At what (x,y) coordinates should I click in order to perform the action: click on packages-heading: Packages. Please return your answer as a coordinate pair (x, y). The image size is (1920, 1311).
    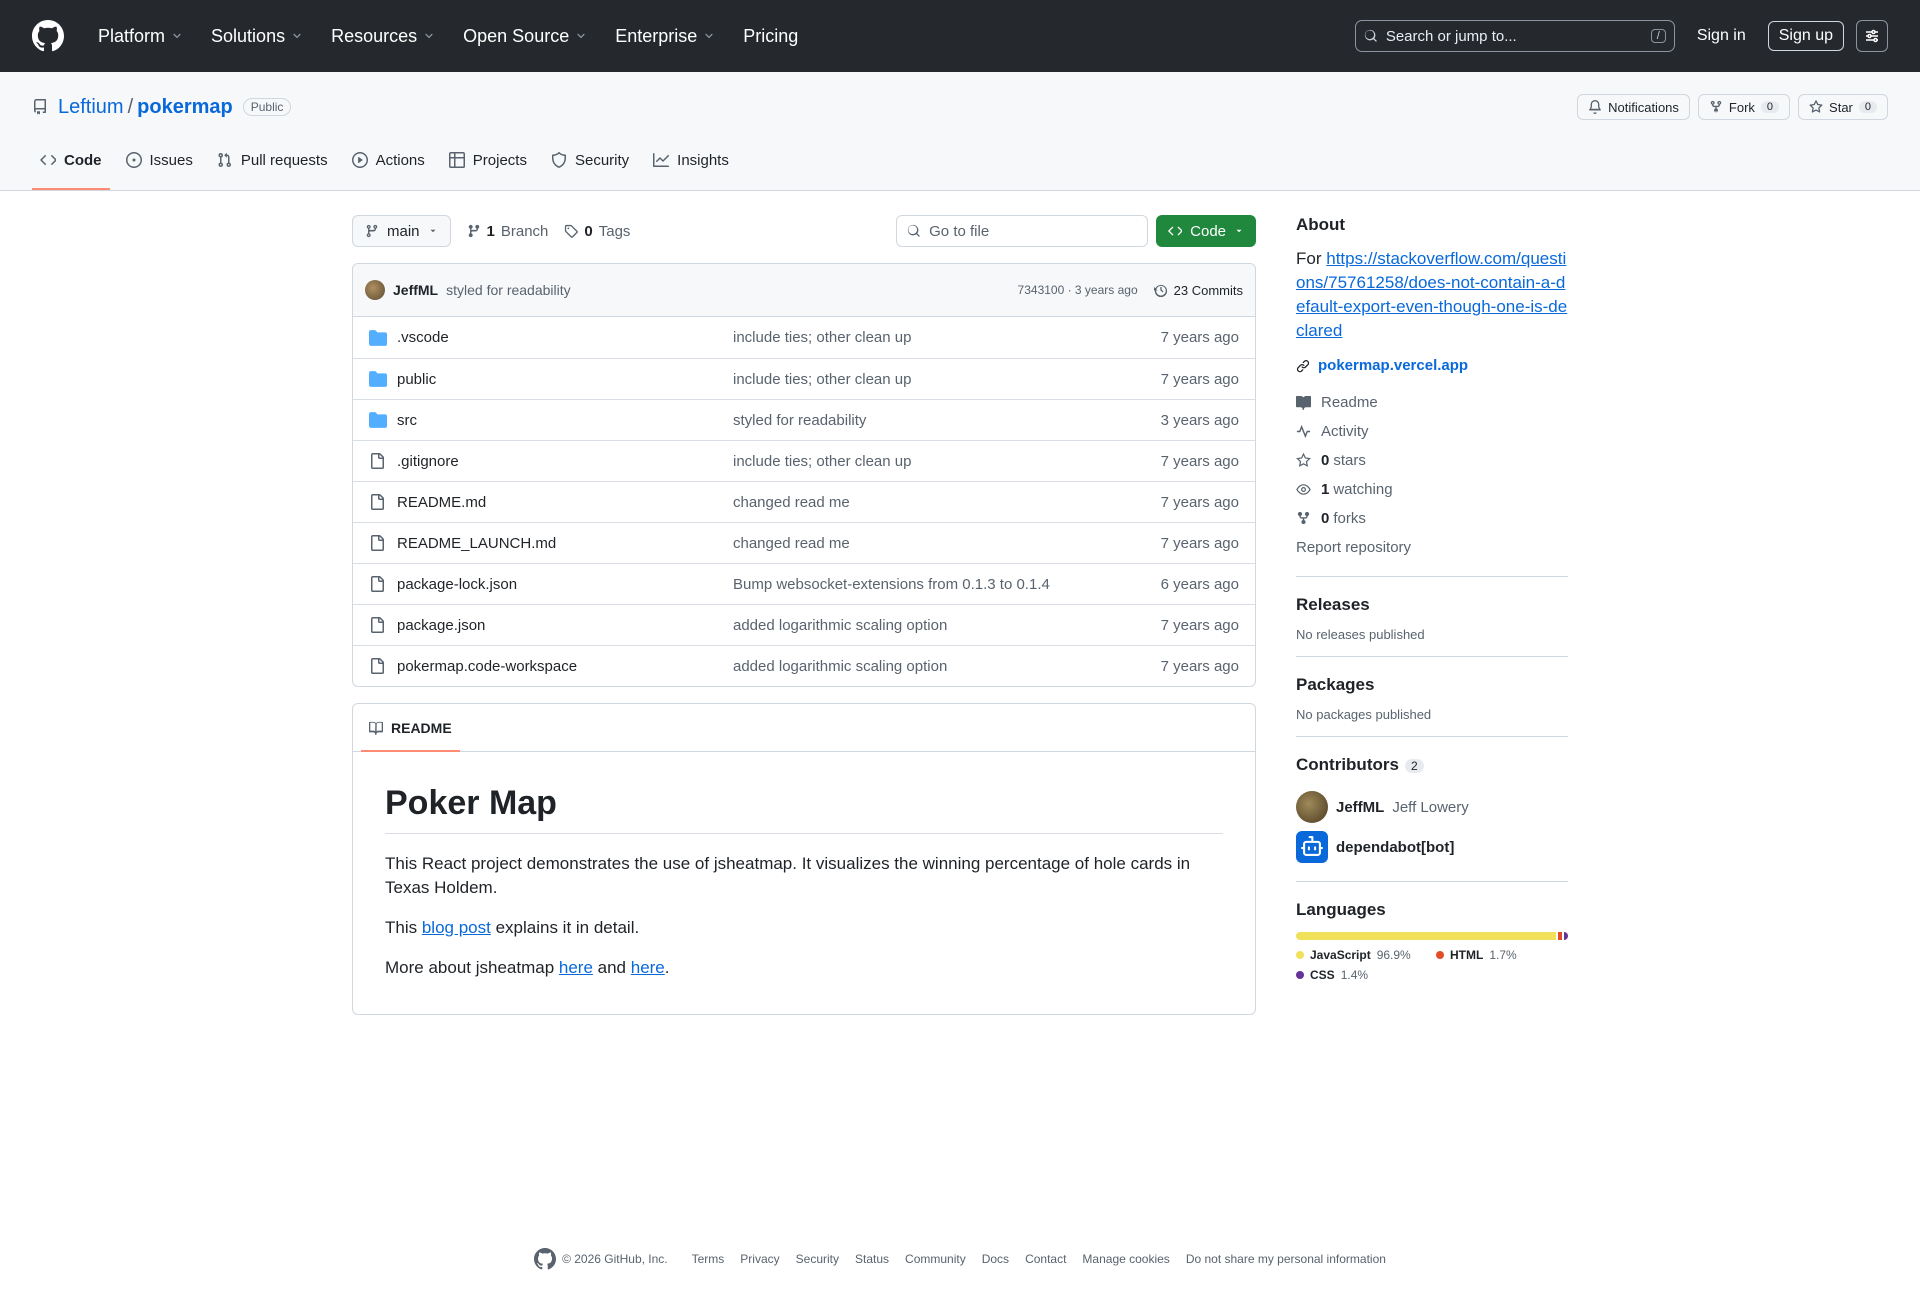
    Looking at the image, I should click on (1432, 685).